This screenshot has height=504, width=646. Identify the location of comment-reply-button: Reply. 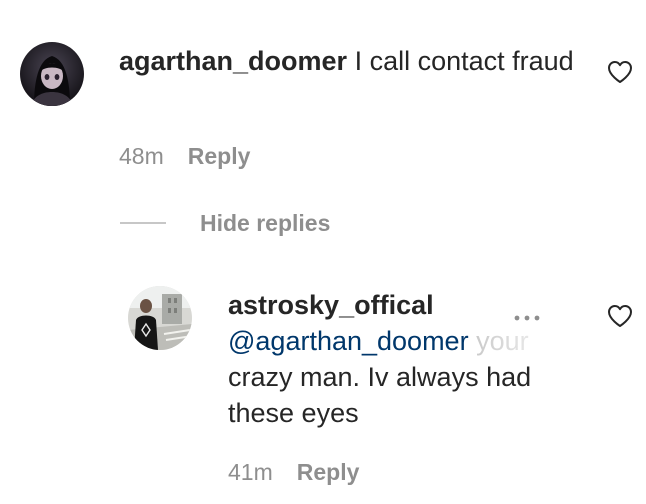
(219, 156).